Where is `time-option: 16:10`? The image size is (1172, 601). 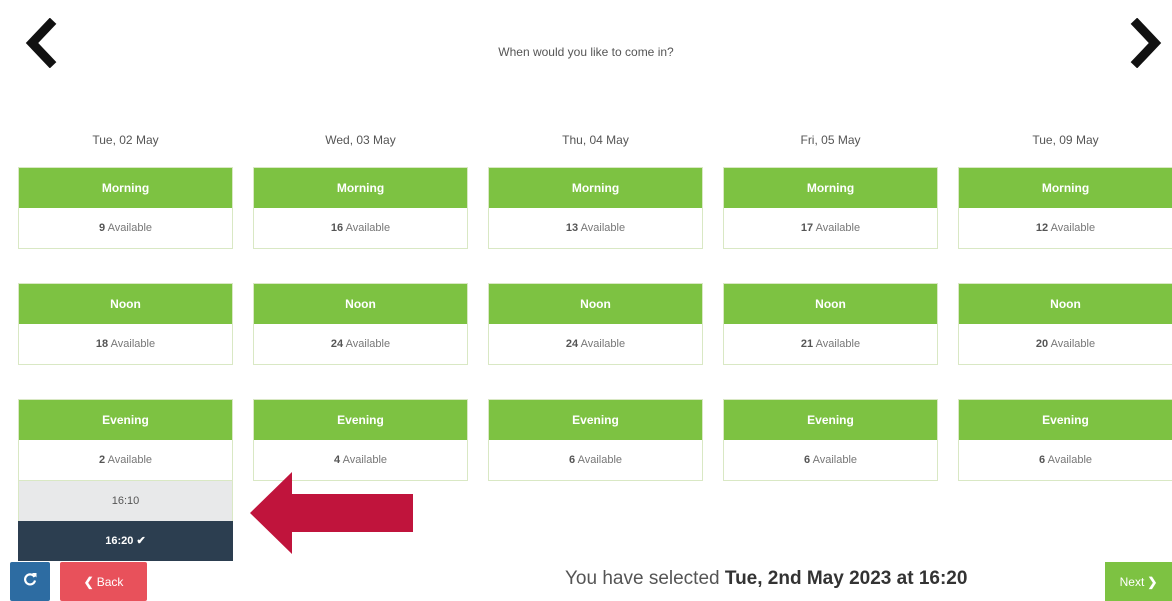 time-option: 16:10 is located at coordinates (125, 501).